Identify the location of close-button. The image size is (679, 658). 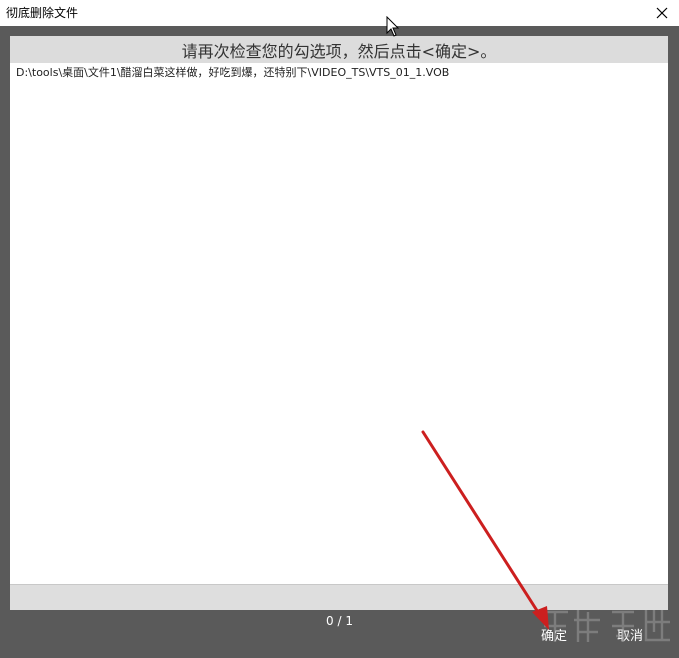
(662, 13).